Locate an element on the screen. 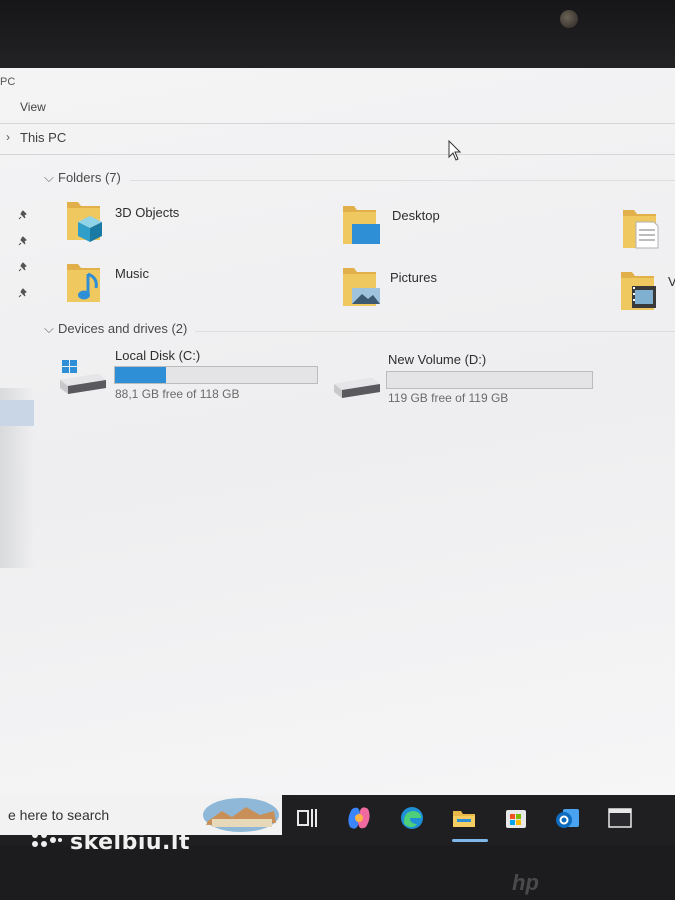 The image size is (675, 900). breadcrumb: This PC is located at coordinates (43, 137).